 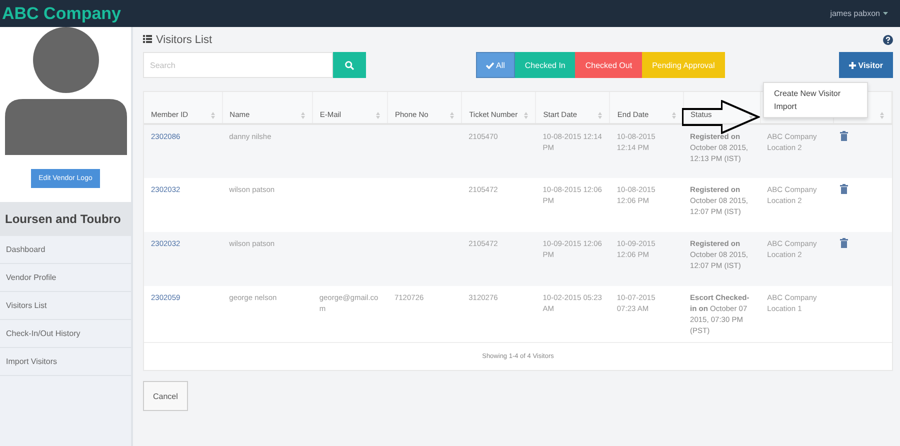 I want to click on check-icon, so click(x=490, y=65).